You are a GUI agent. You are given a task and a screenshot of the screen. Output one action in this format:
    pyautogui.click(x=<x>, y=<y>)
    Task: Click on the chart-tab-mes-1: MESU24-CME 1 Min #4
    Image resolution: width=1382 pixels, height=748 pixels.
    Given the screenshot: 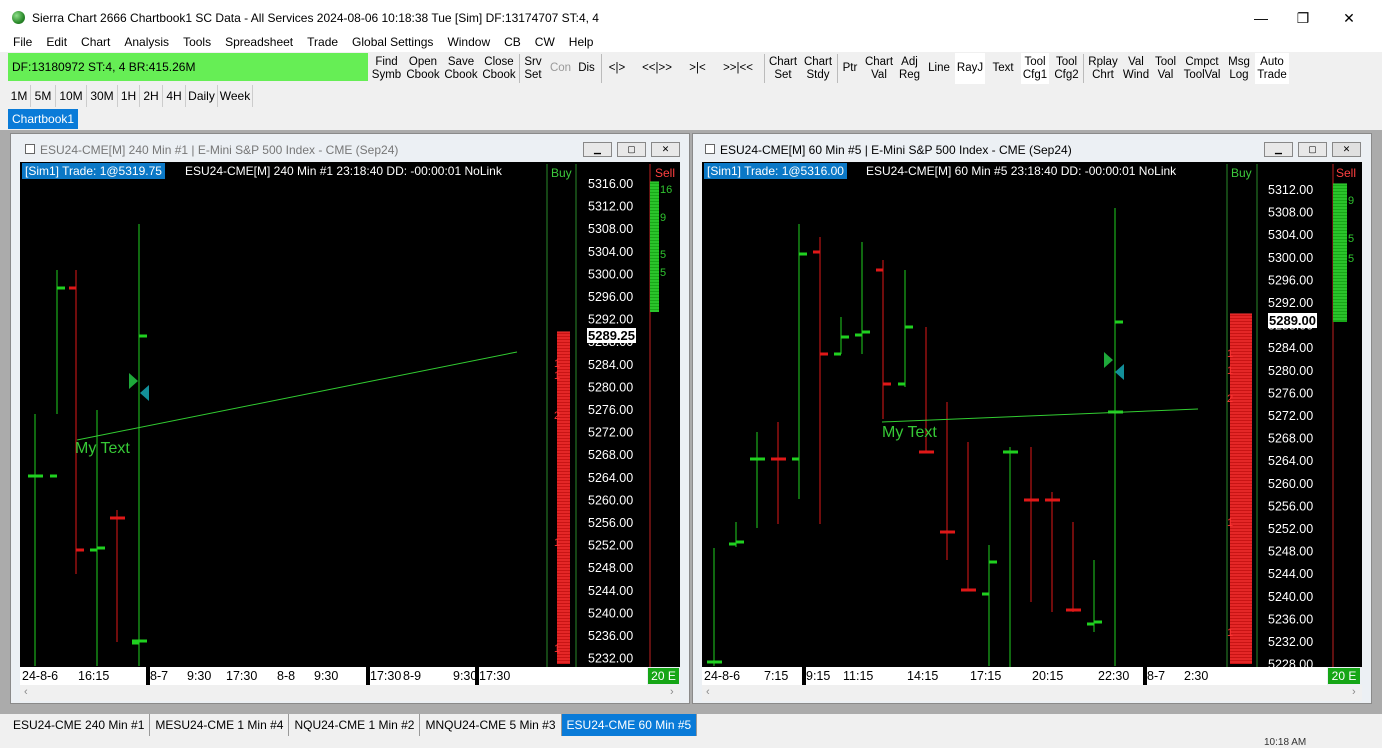 What is the action you would take?
    pyautogui.click(x=220, y=725)
    